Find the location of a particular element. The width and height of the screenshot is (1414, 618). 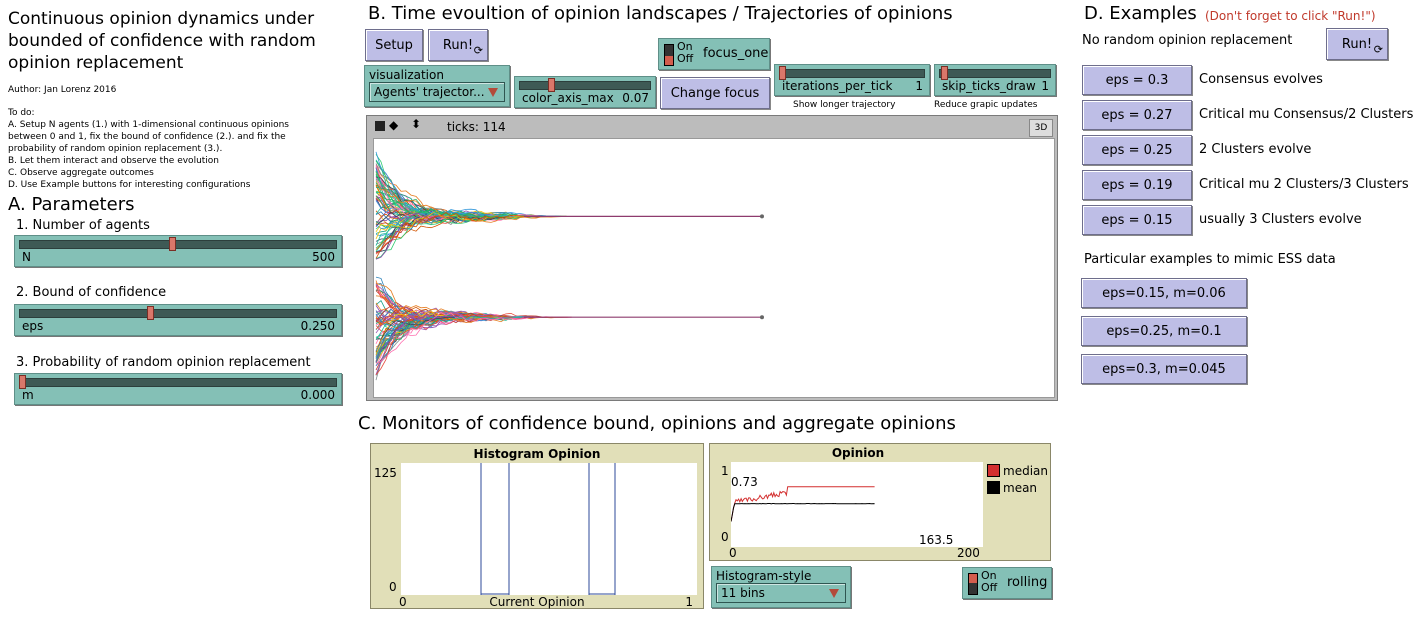

example-button-eps-0.3: eps = 0.3 is located at coordinates (1137, 80).